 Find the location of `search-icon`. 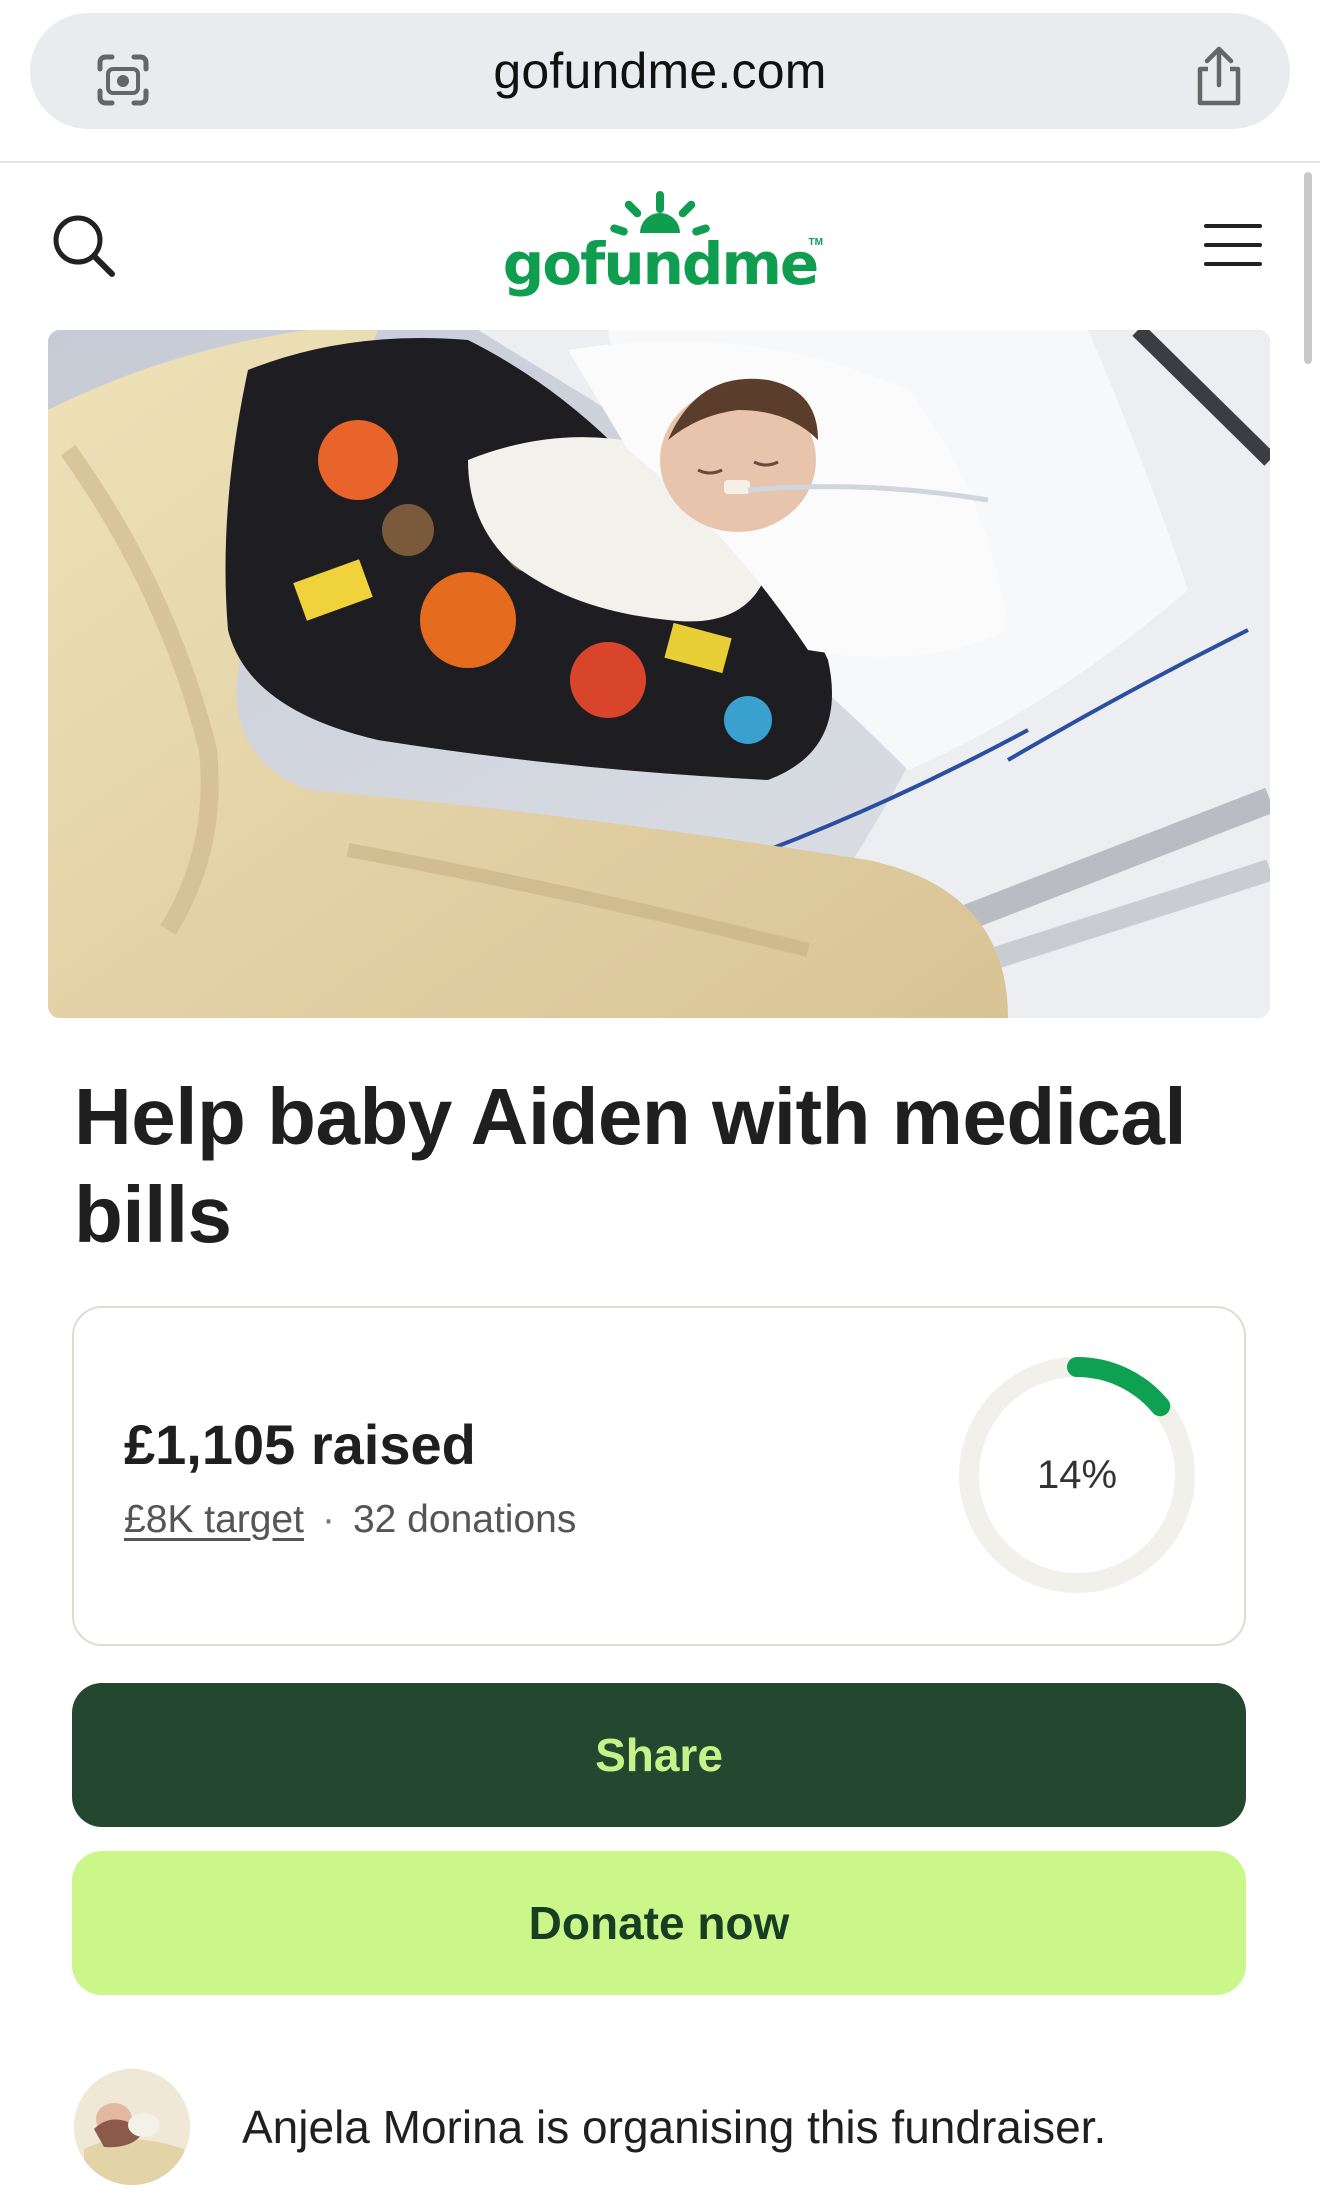

search-icon is located at coordinates (84, 246).